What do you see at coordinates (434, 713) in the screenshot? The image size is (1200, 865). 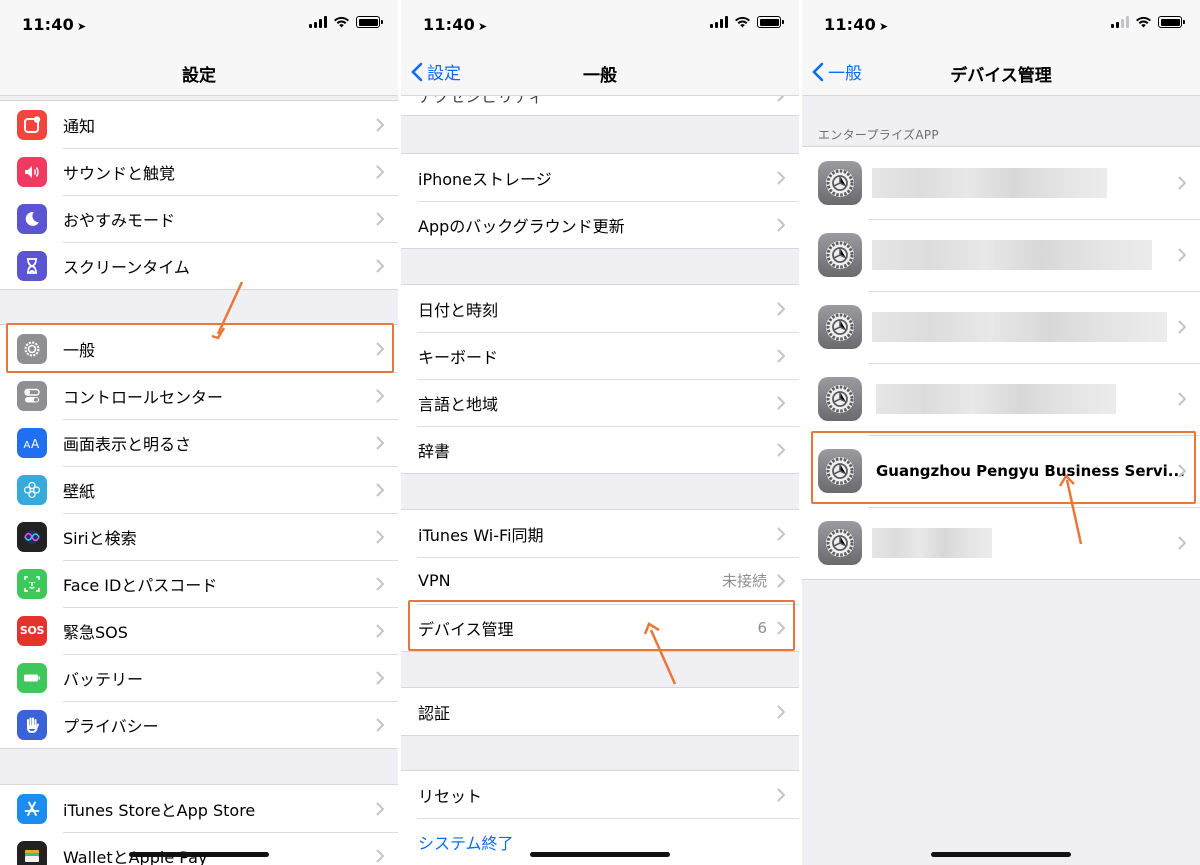 I see `general-item-label: 認証` at bounding box center [434, 713].